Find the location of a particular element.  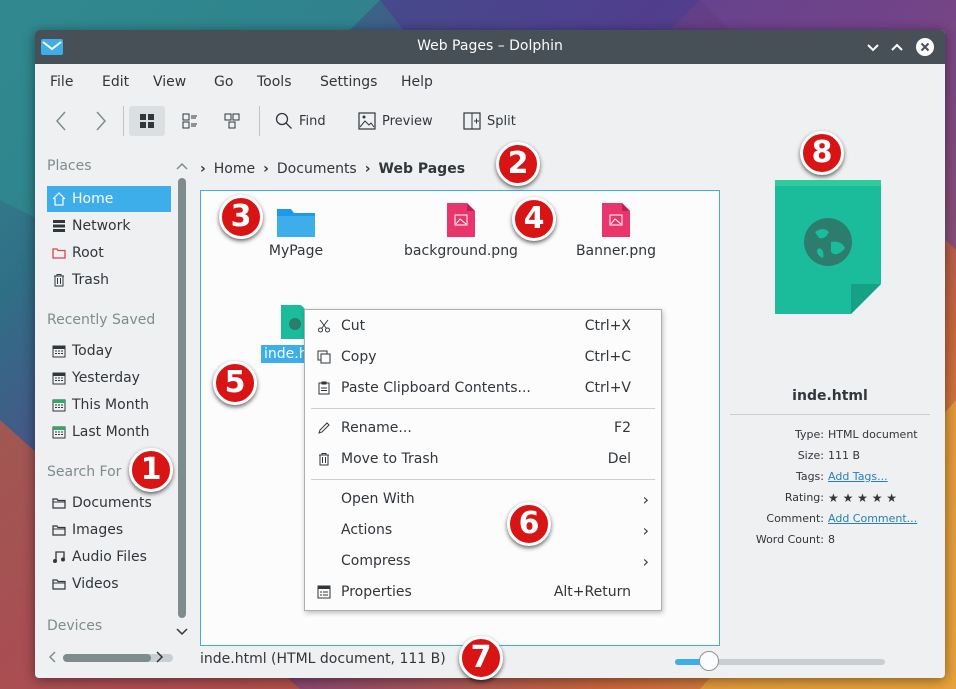

callout-badge: 6 is located at coordinates (529, 524).